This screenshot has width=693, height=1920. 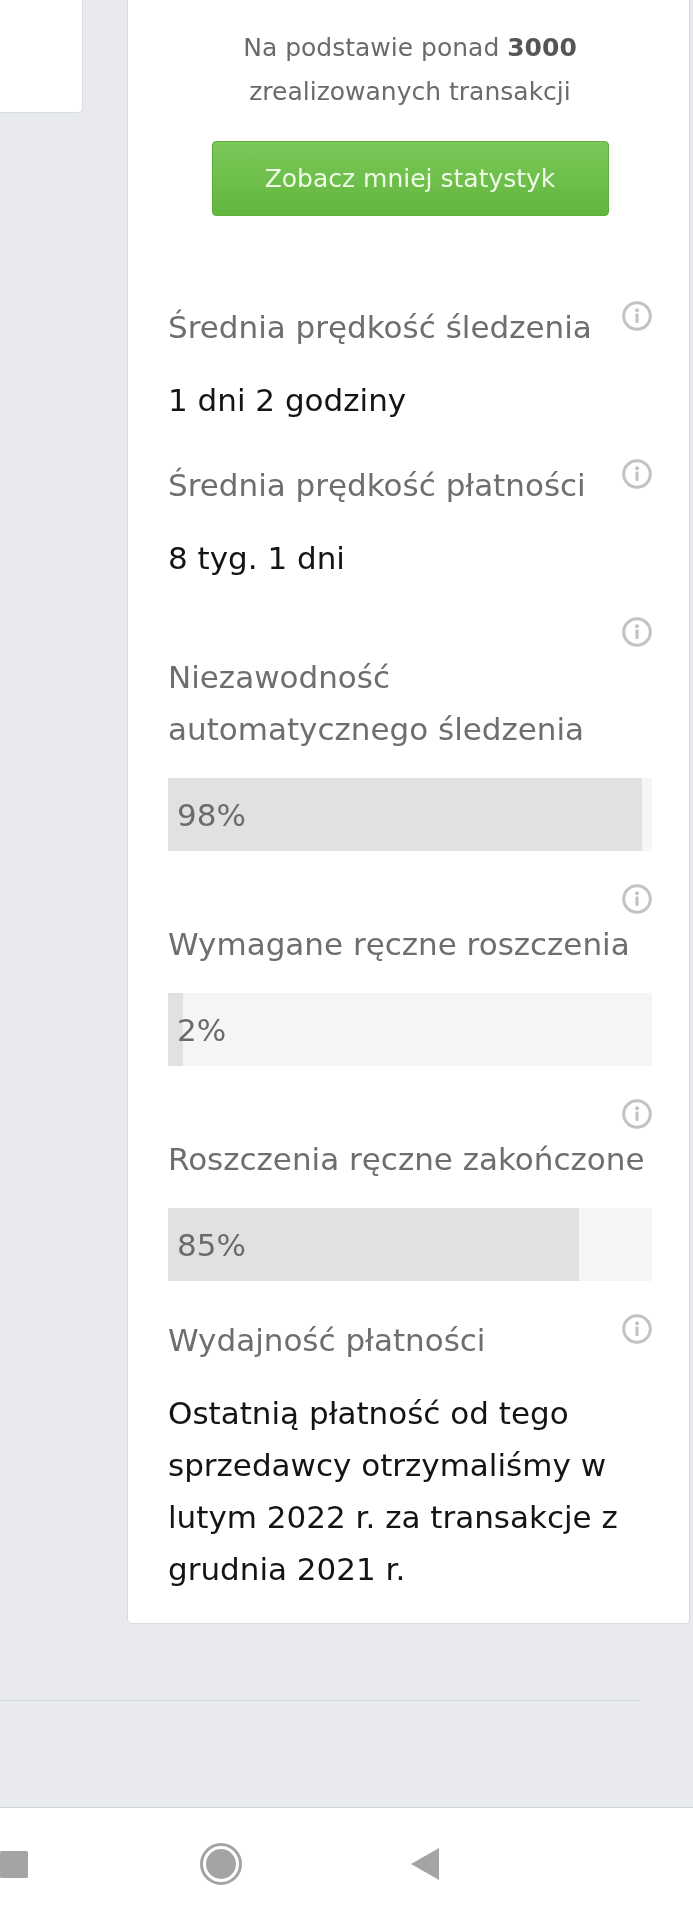 What do you see at coordinates (288, 400) in the screenshot?
I see `stat-value: 1 dni 2 godziny` at bounding box center [288, 400].